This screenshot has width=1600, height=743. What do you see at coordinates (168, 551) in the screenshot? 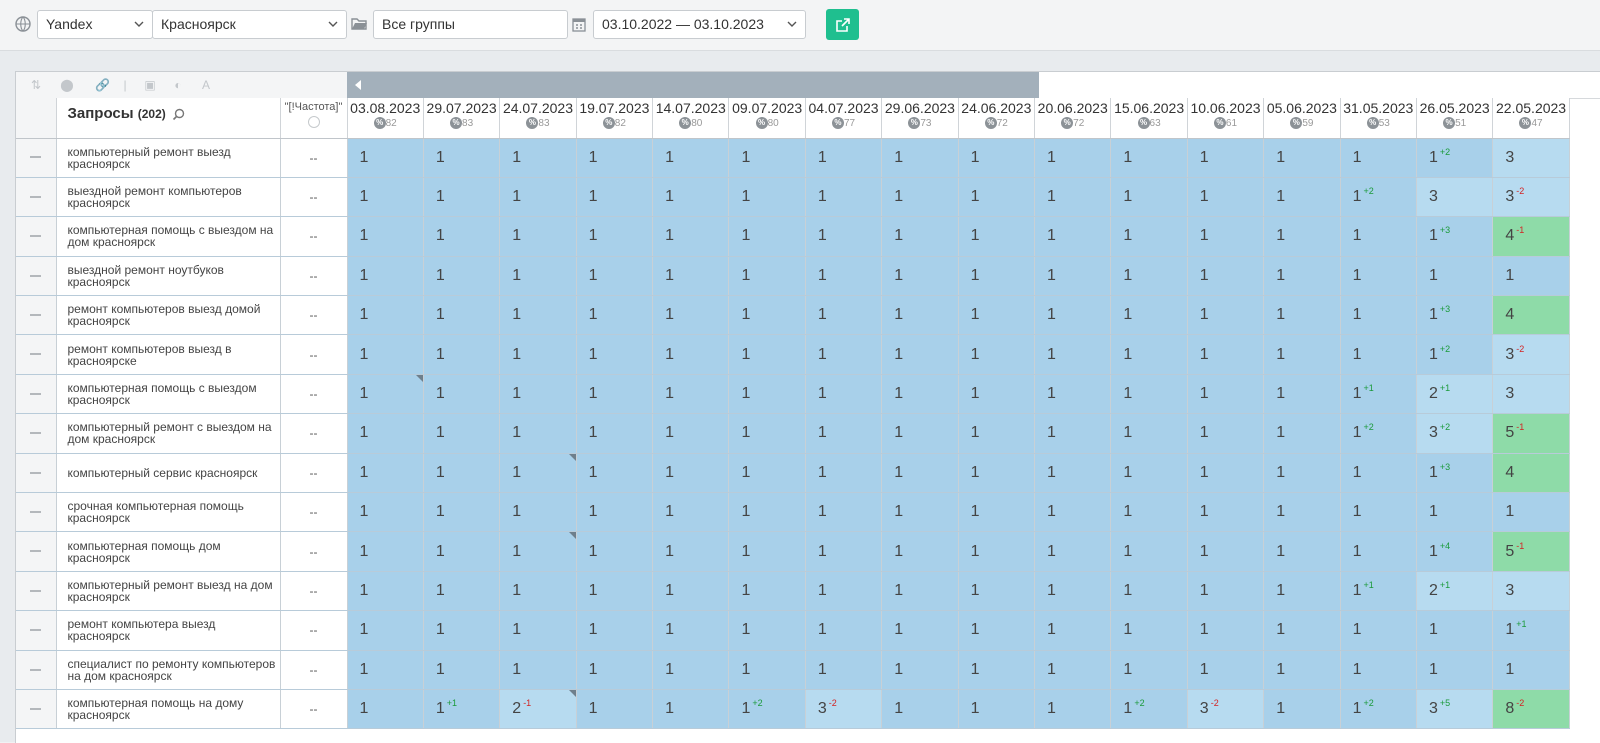
I see `query-cell: компьютерная помощь дом красноярск` at bounding box center [168, 551].